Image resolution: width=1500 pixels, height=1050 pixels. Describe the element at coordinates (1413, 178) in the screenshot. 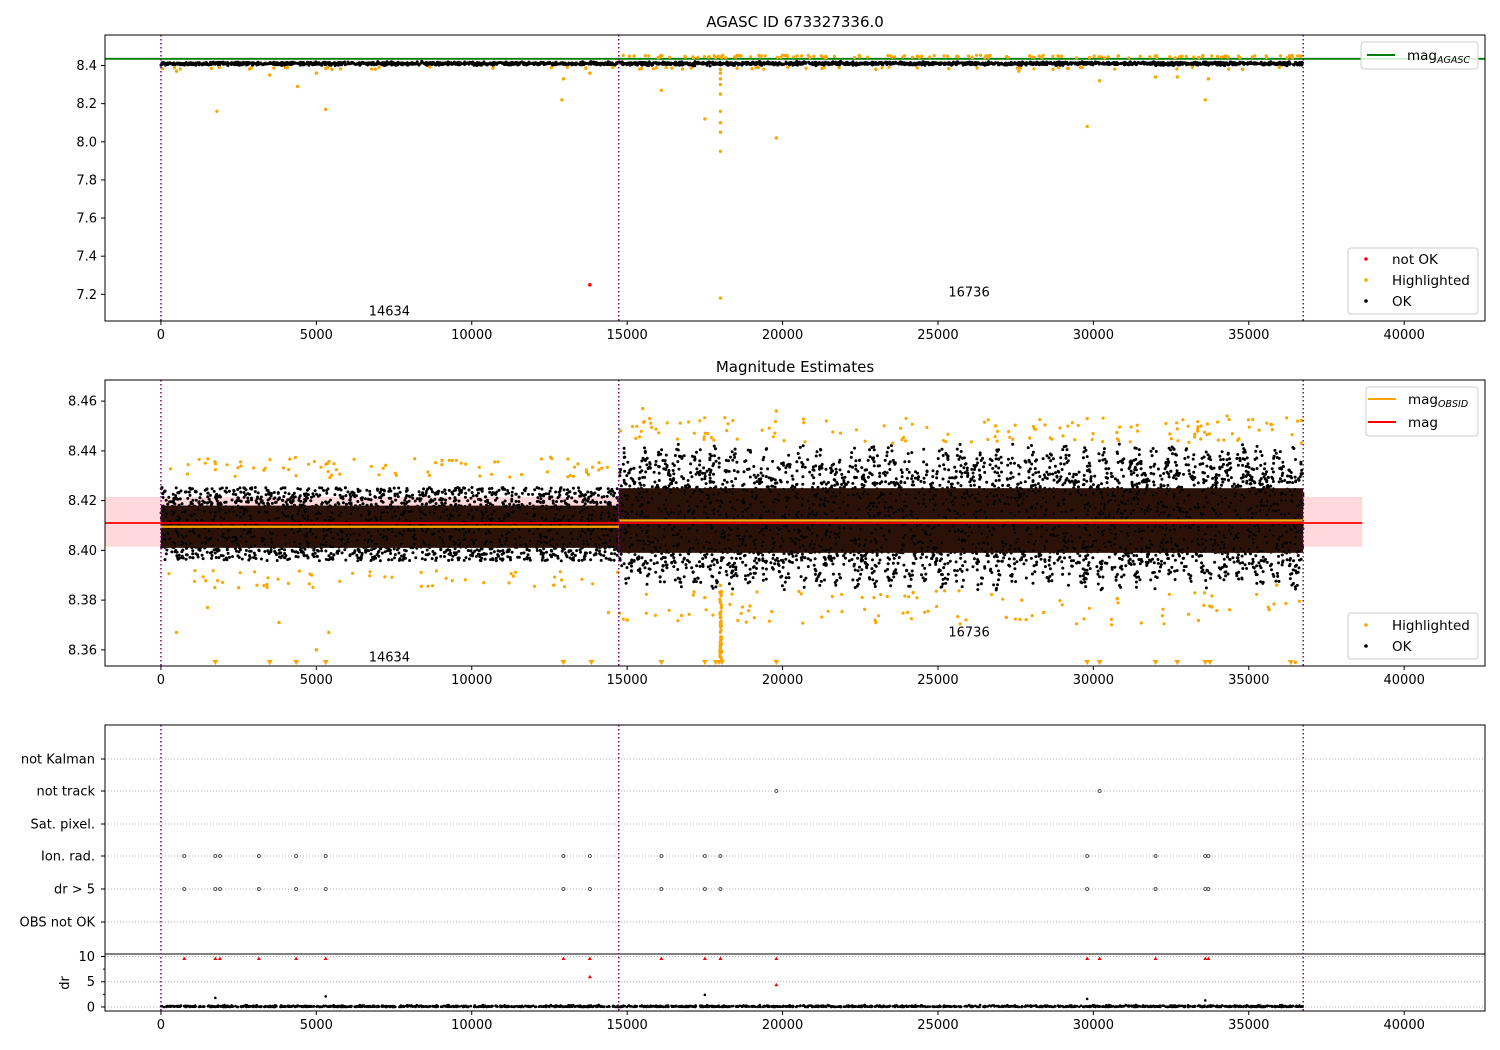

I see `agasc-legends: magAGASCnot OKHighlightedOK` at that location.